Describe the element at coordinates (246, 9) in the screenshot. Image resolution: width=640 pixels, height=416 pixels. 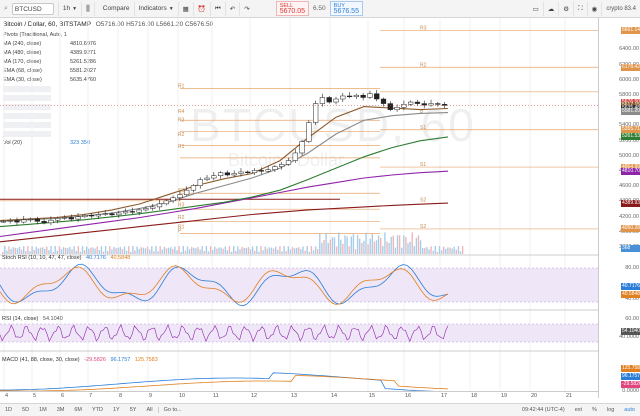
I see `redo-button: ↷` at that location.